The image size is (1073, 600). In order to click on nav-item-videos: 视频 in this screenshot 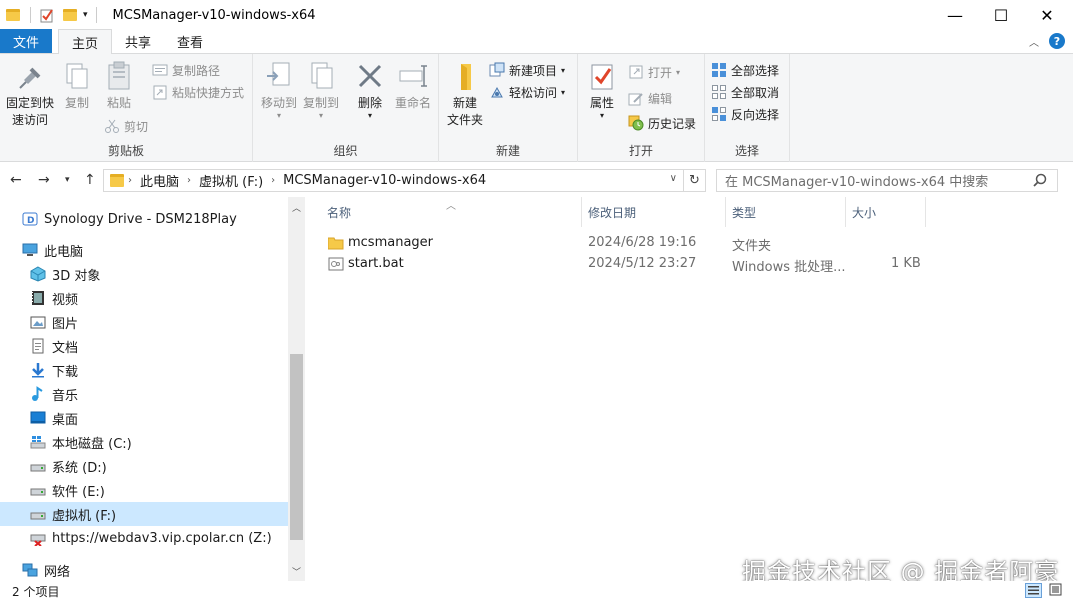, I will do `click(144, 298)`.